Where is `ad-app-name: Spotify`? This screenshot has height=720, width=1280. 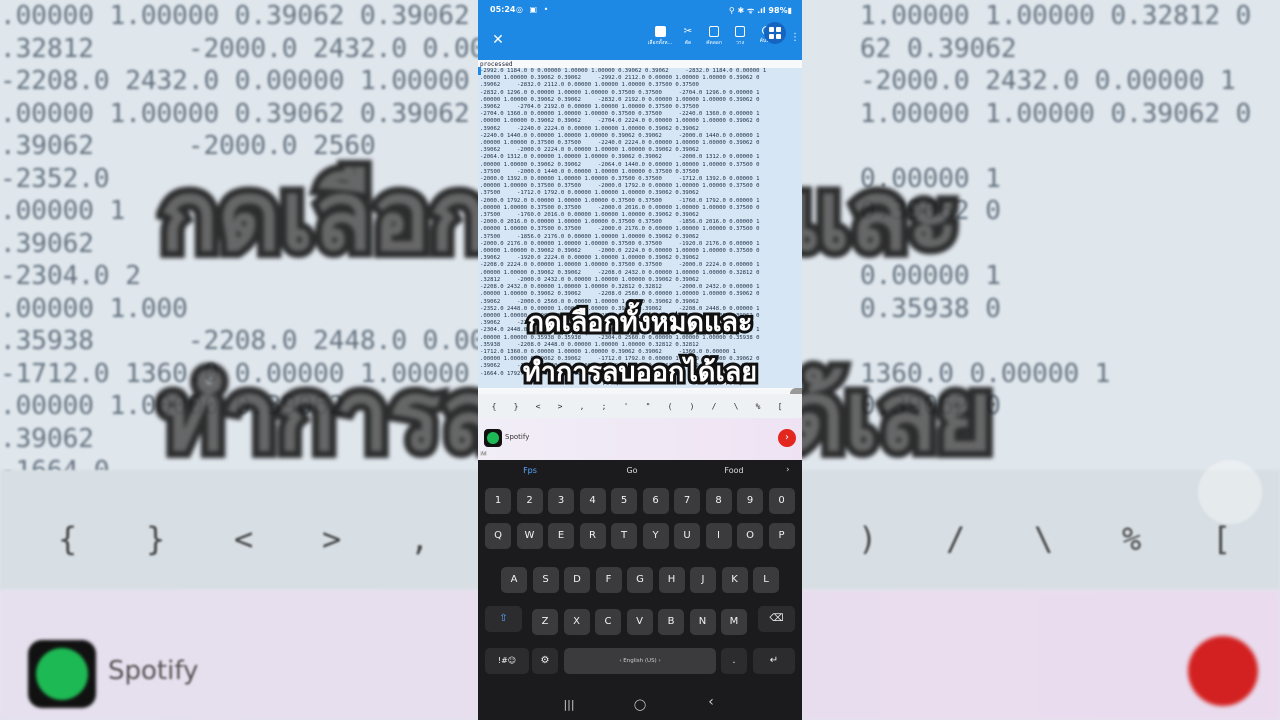
ad-app-name: Spotify is located at coordinates (517, 437).